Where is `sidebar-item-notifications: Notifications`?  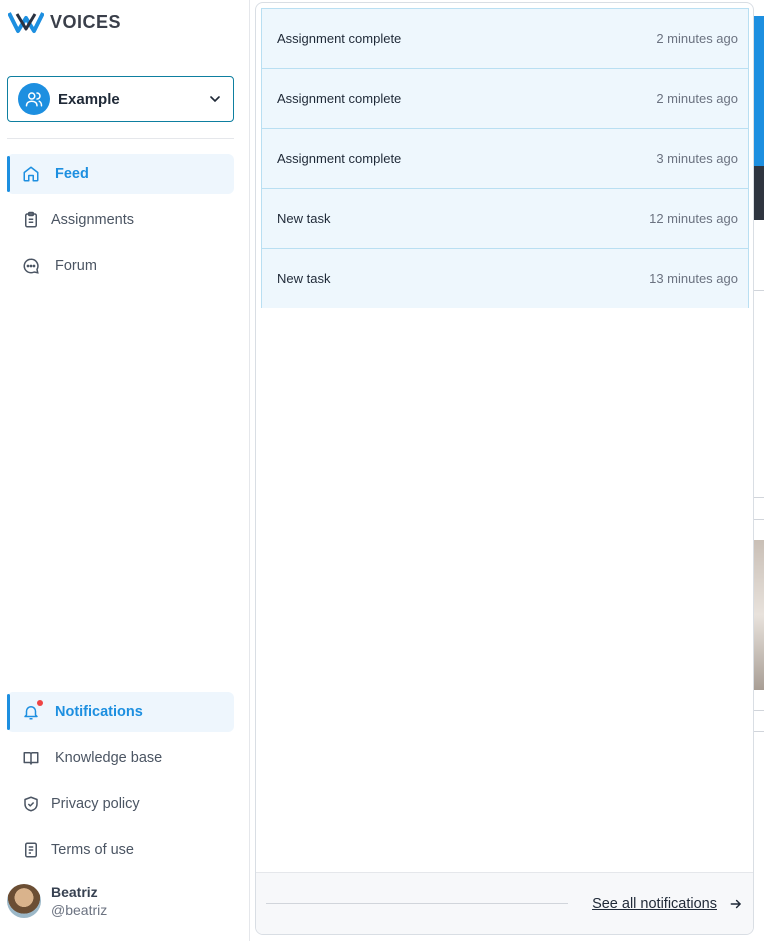
sidebar-item-notifications: Notifications is located at coordinates (120, 712).